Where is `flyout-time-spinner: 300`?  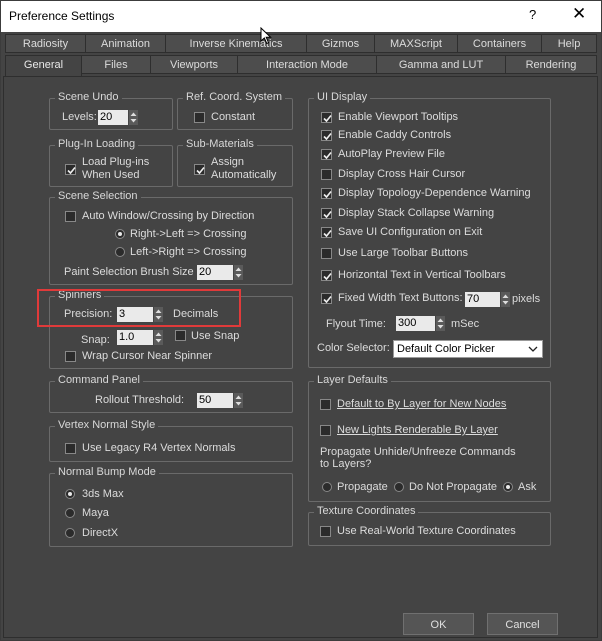 flyout-time-spinner: 300 is located at coordinates (421, 323).